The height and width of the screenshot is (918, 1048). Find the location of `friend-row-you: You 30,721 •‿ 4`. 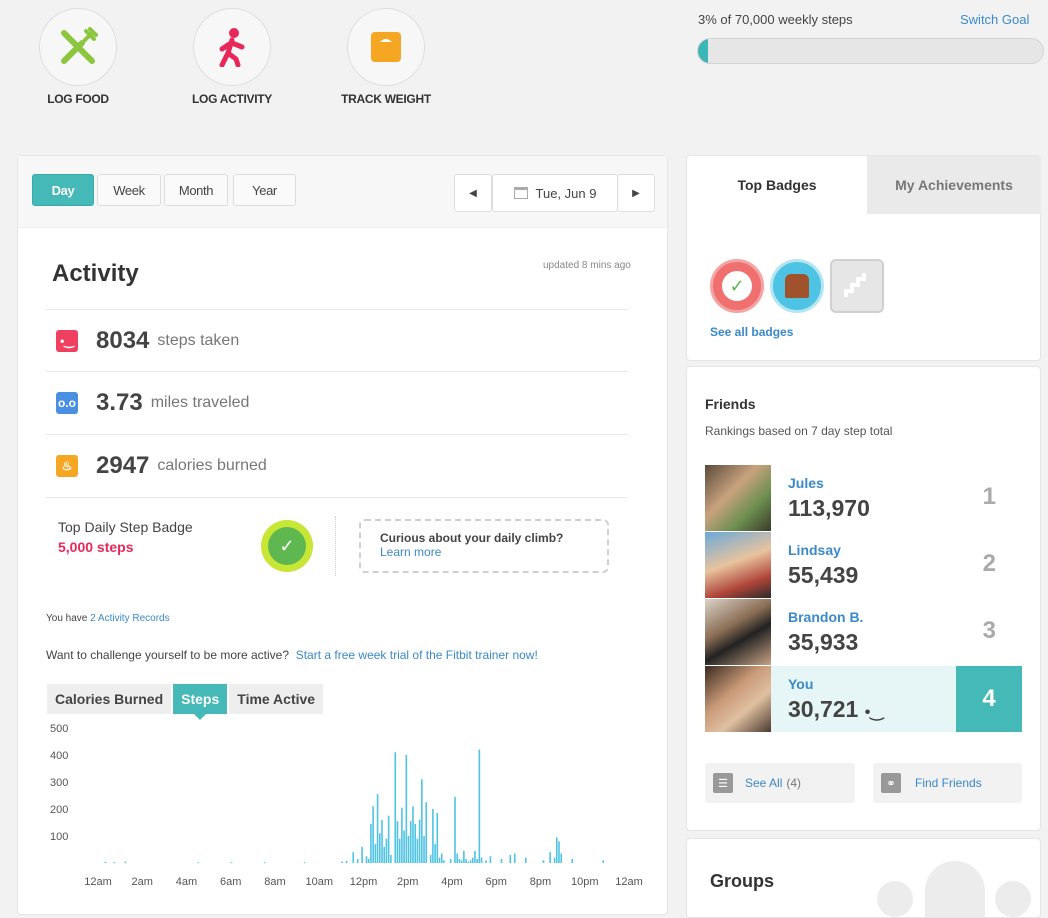

friend-row-you: You 30,721 •‿ 4 is located at coordinates (863, 699).